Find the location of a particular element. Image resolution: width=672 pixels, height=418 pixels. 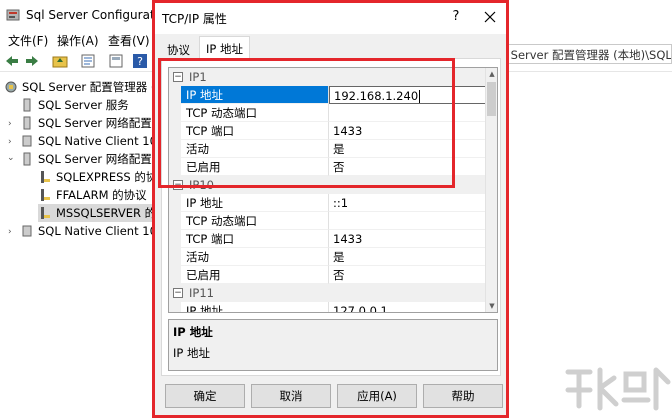

tree-item-native-client: SQL Native Client 10.0 is located at coordinates (94, 231).